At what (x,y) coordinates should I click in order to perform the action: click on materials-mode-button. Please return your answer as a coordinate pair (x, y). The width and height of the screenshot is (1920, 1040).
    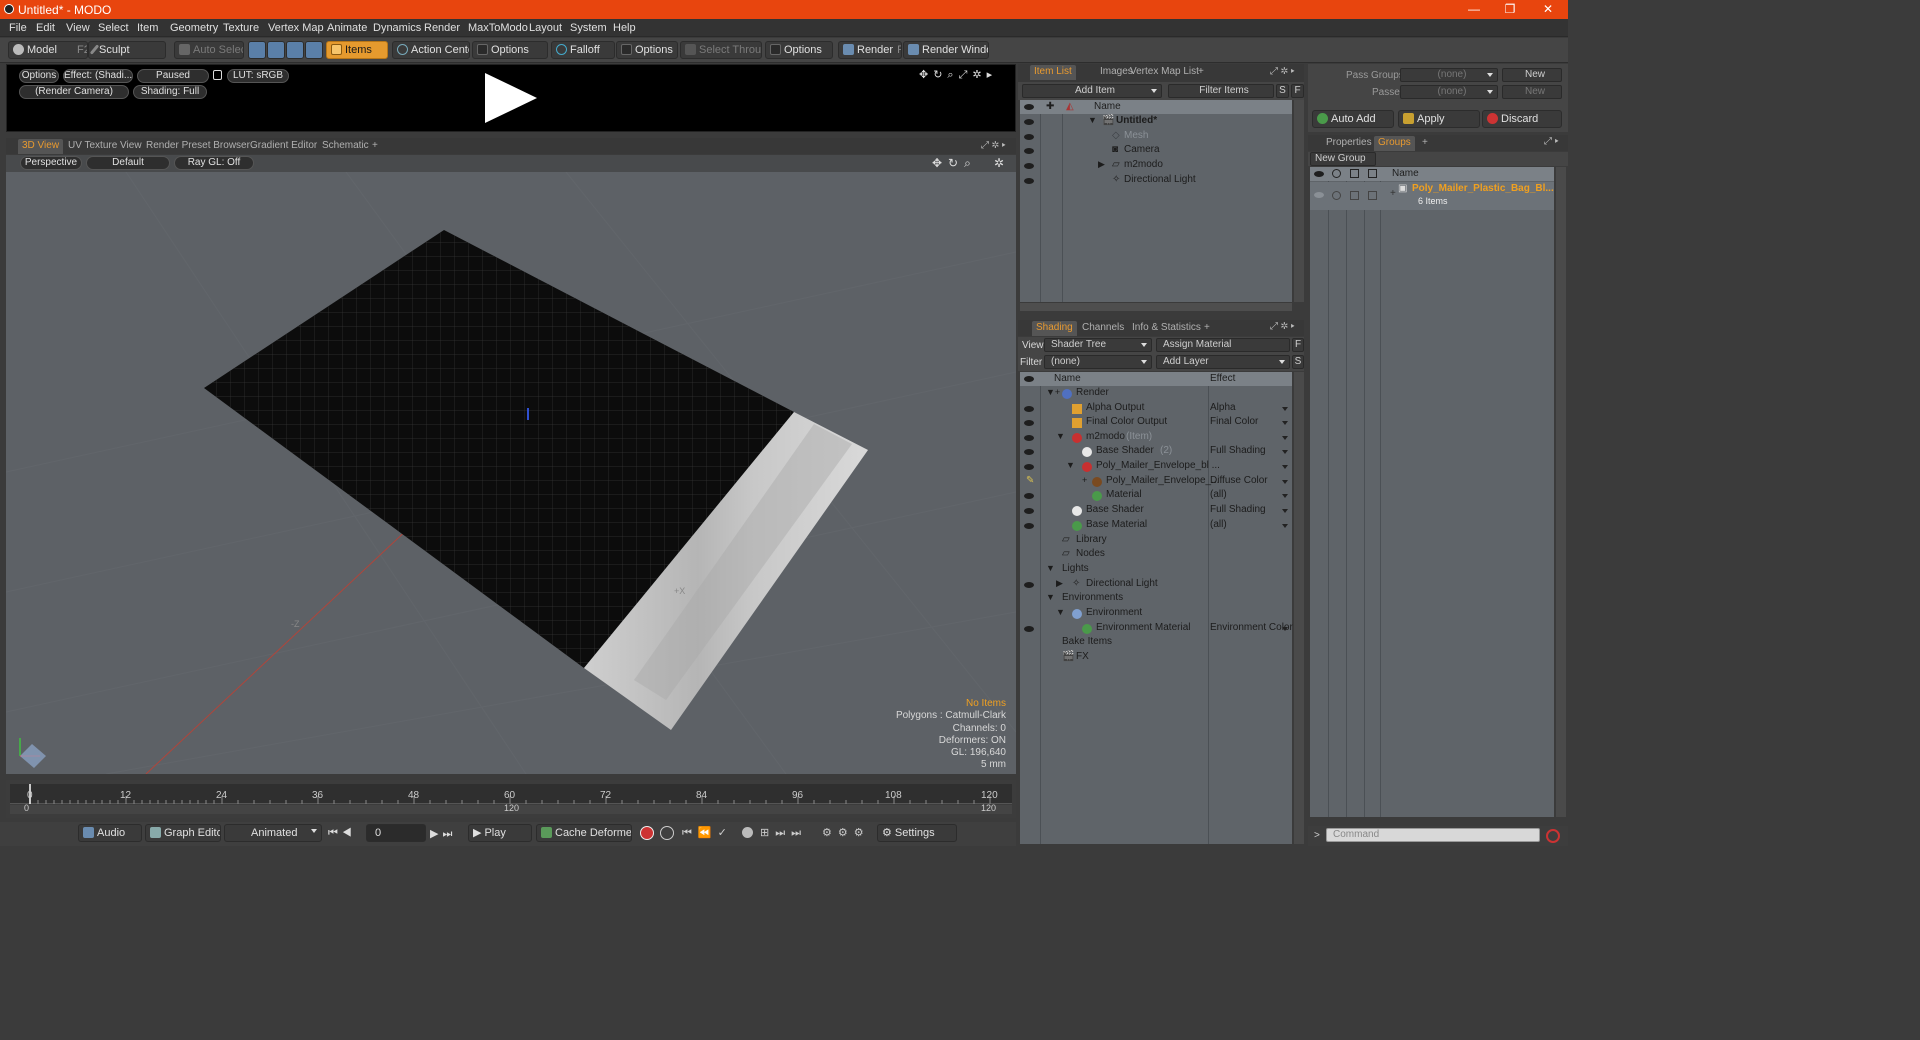
    Looking at the image, I should click on (314, 50).